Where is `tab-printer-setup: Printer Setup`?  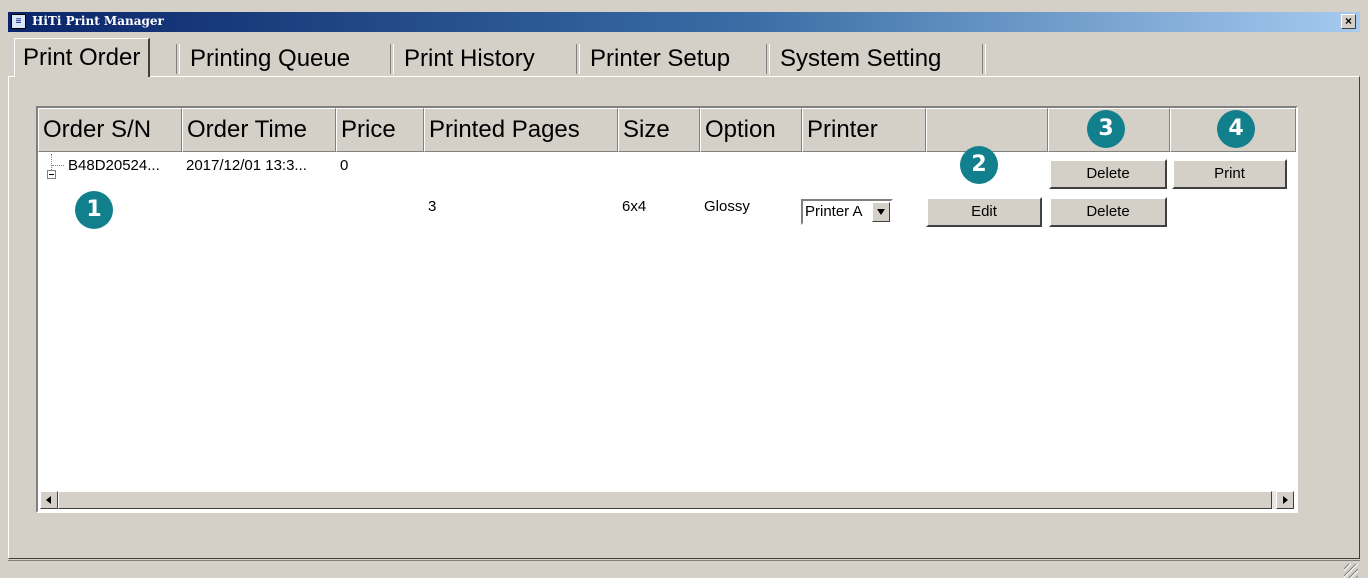
tab-printer-setup: Printer Setup is located at coordinates (660, 59).